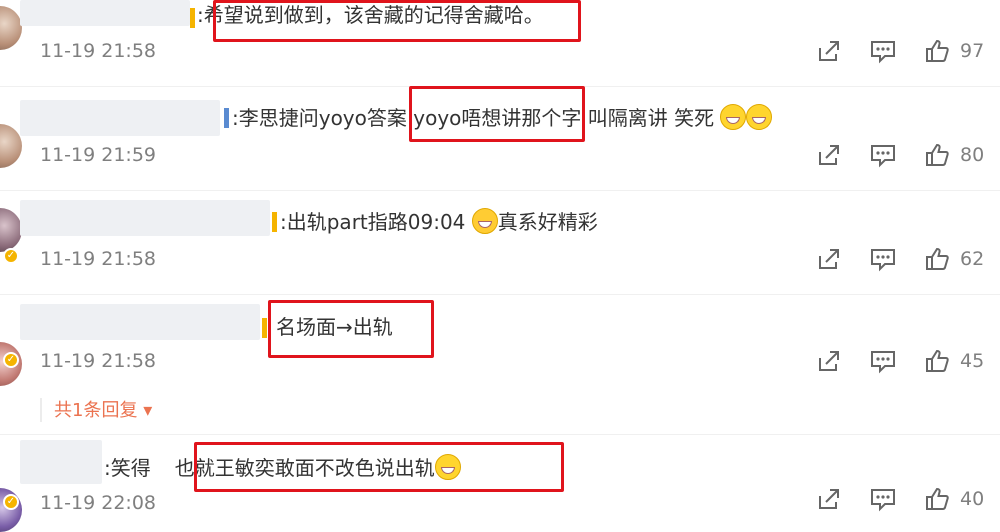  I want to click on reply-indent-line, so click(41, 410).